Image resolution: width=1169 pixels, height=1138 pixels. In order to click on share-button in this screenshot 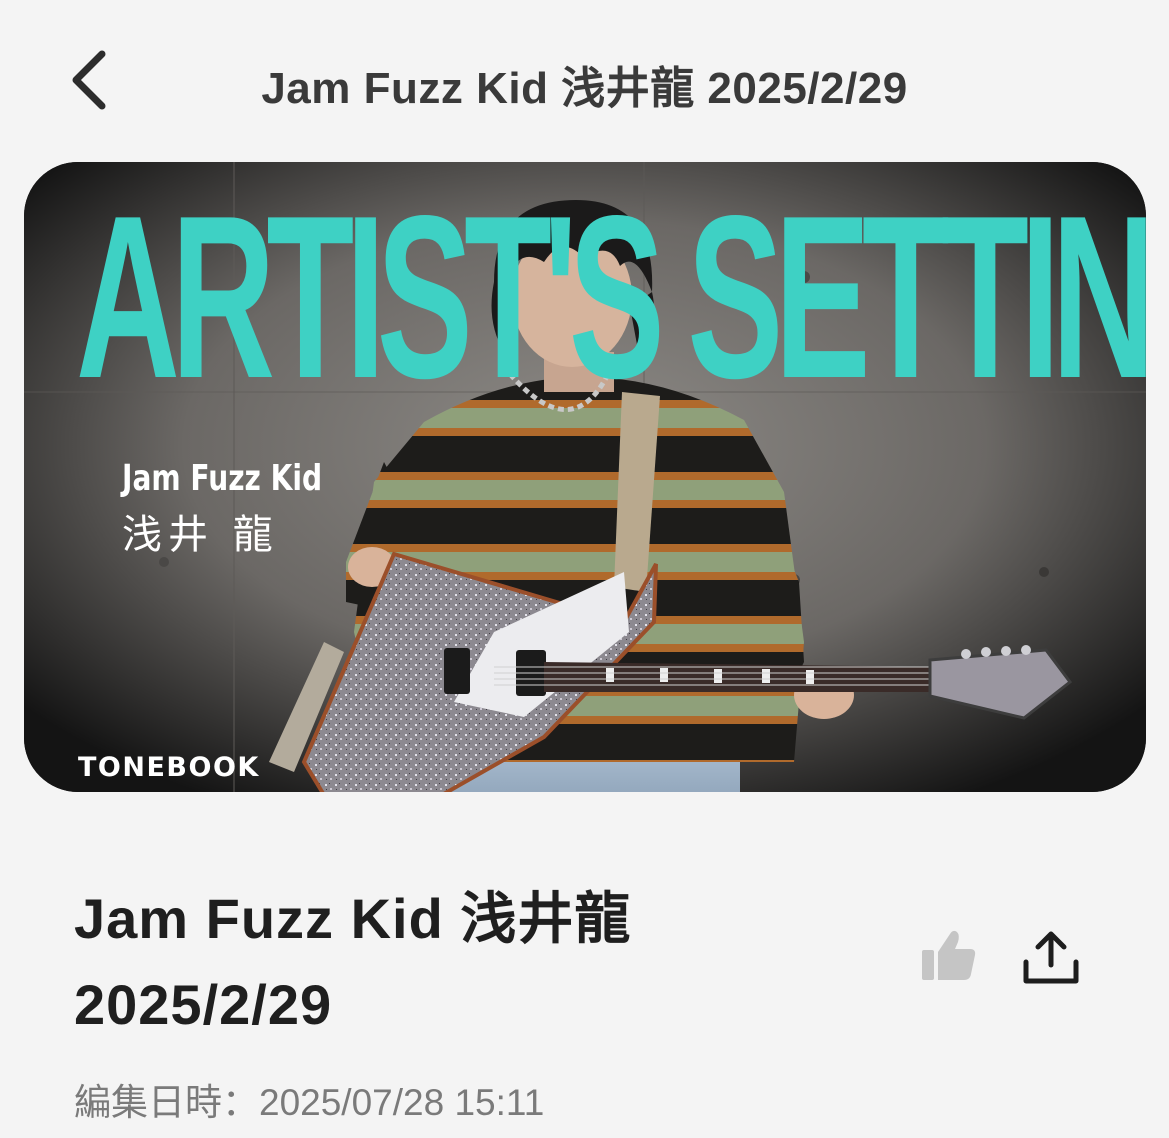, I will do `click(1051, 957)`.